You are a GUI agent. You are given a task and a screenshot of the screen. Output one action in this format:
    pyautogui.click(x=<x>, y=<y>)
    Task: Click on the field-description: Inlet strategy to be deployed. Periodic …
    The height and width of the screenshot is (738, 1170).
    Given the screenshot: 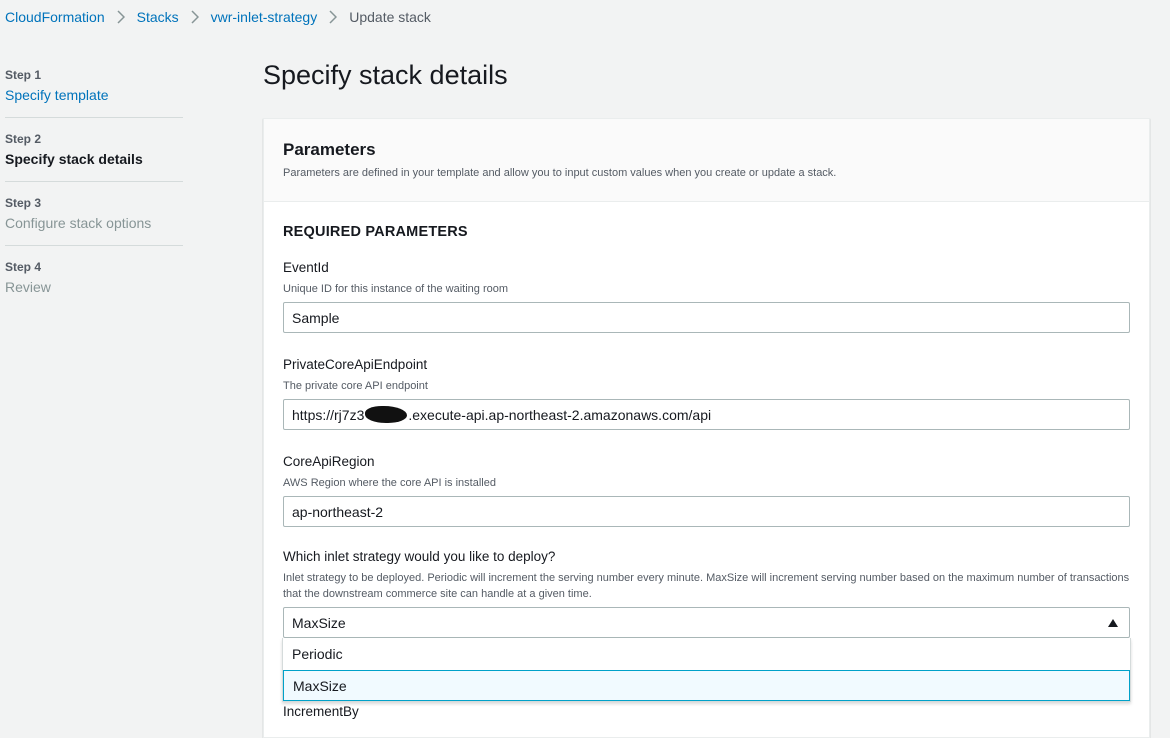 What is the action you would take?
    pyautogui.click(x=706, y=586)
    